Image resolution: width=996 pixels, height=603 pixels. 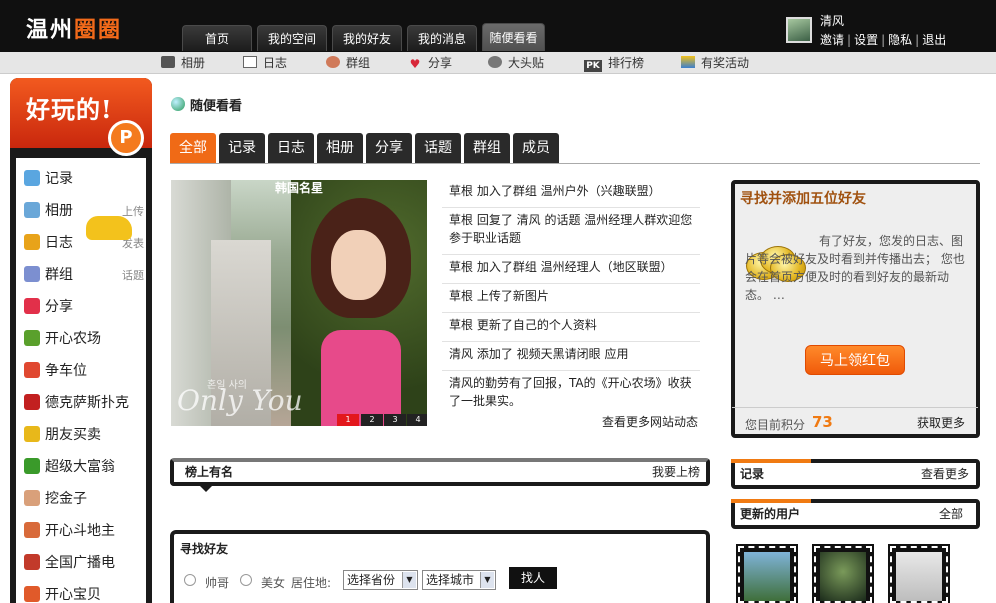 I want to click on sidebar-item: 开心农场, so click(x=85, y=339).